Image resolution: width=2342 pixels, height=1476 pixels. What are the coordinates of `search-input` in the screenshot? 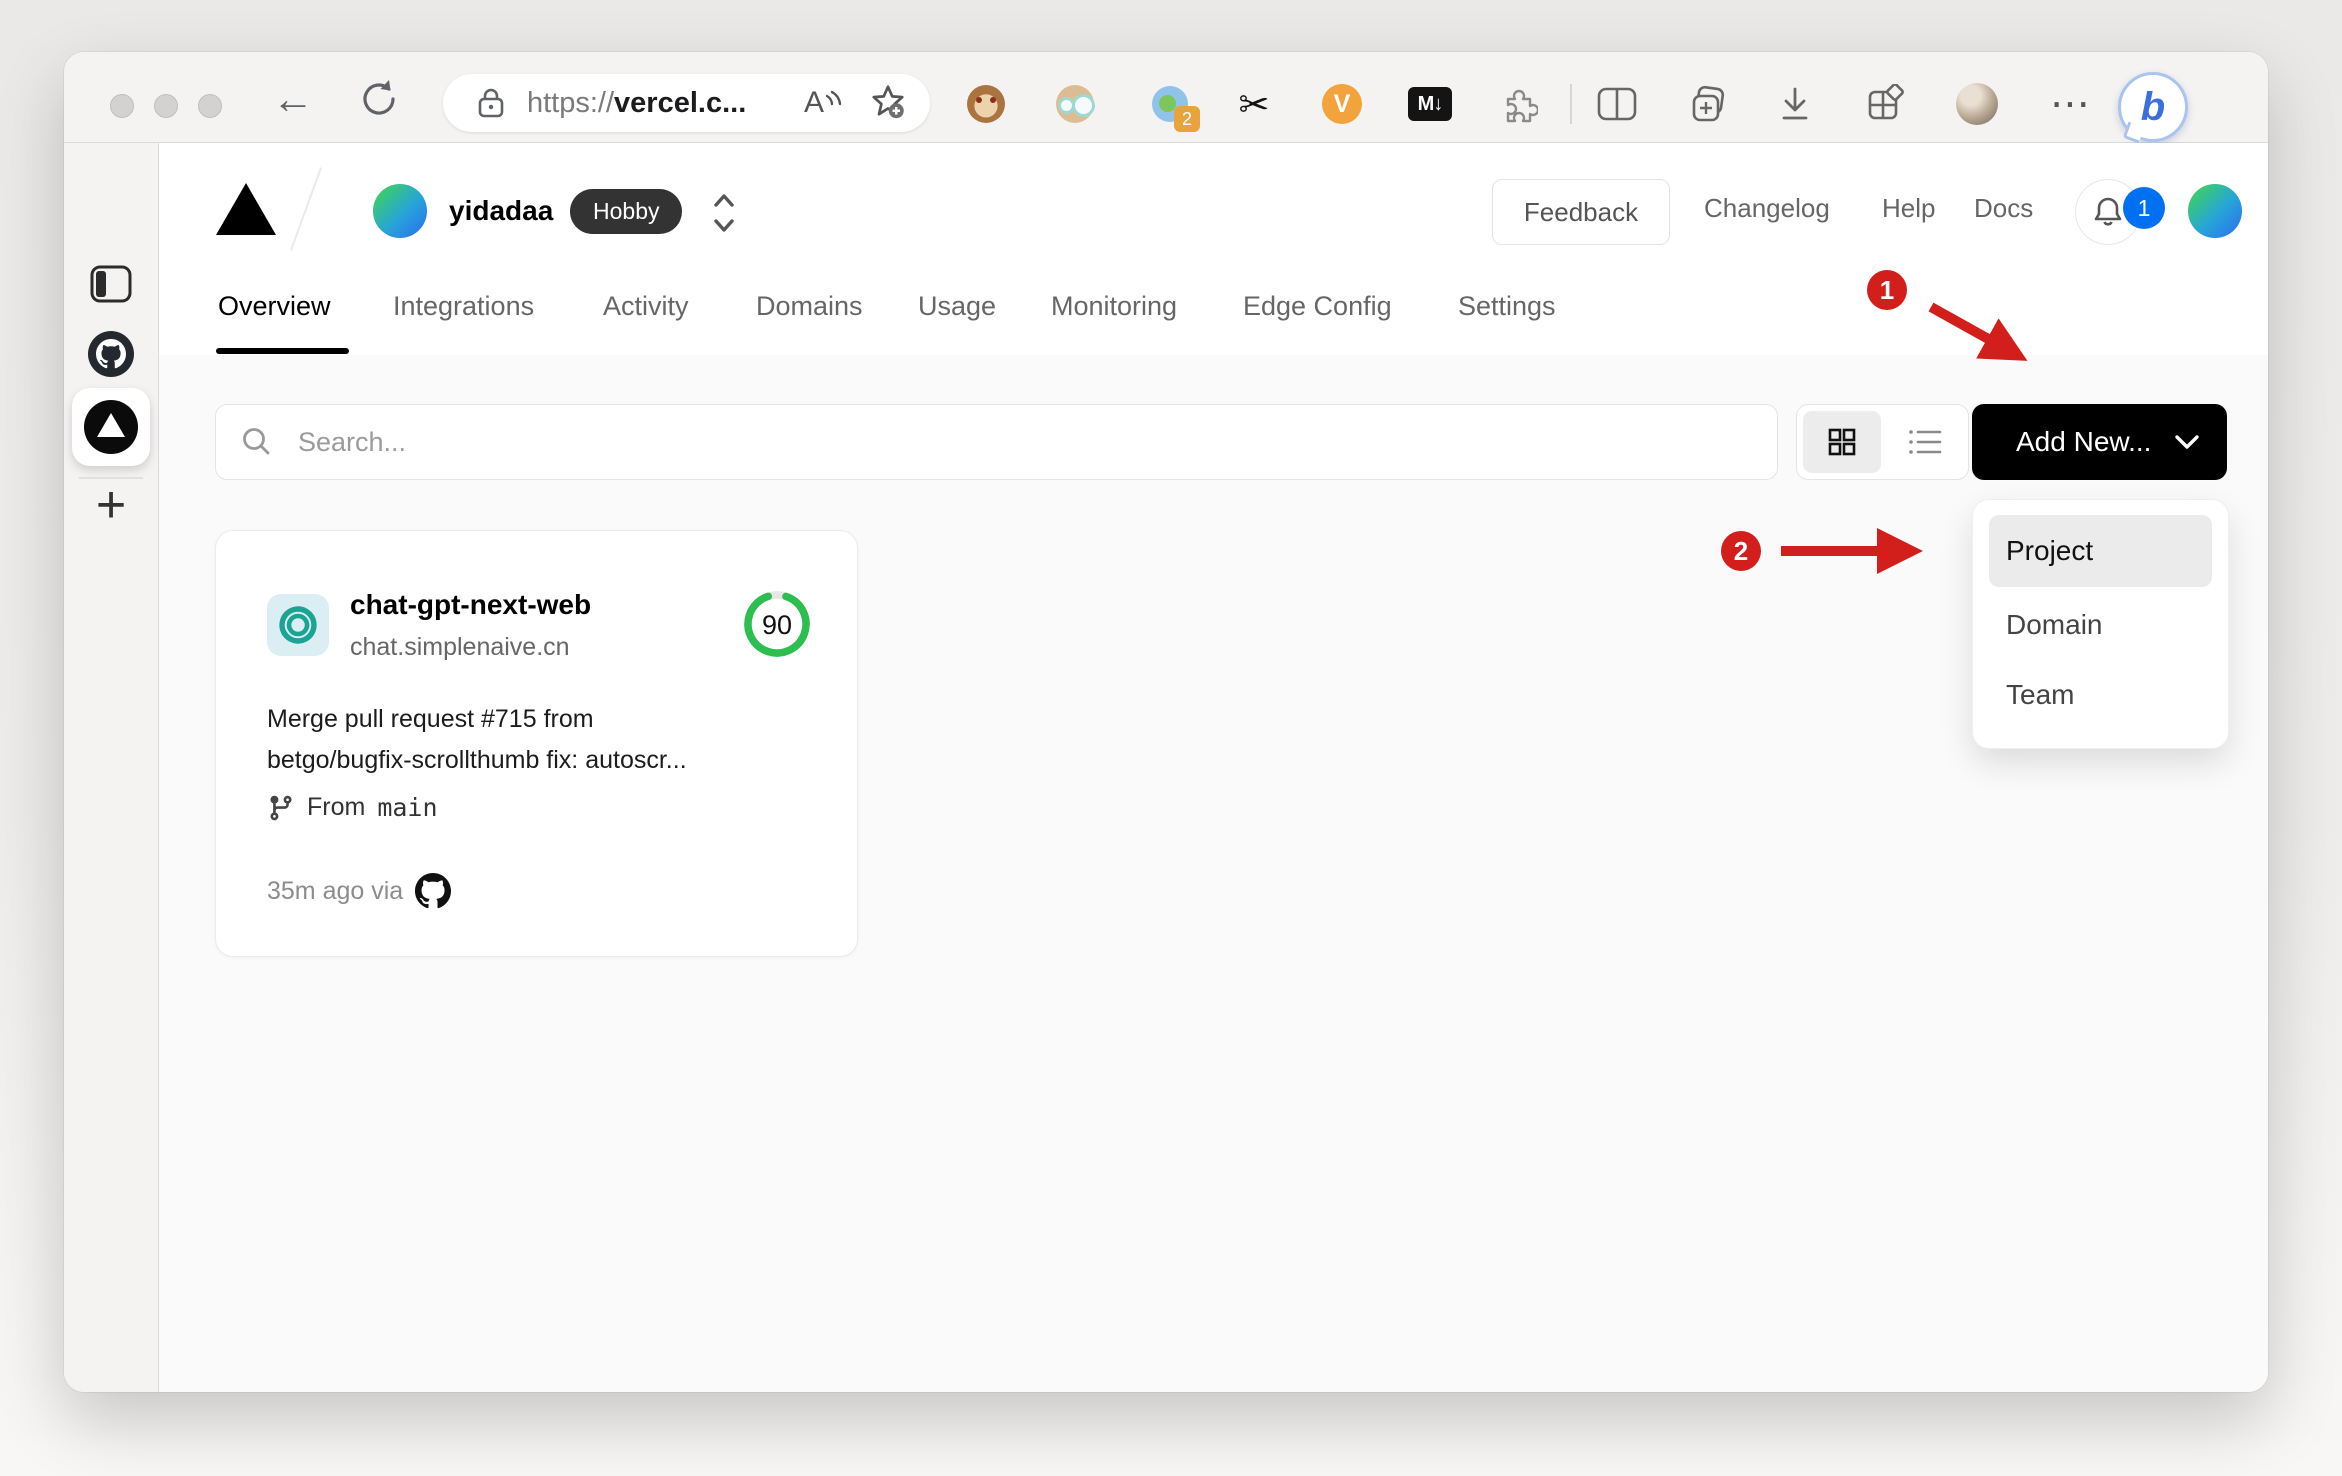 It's located at (1024, 442).